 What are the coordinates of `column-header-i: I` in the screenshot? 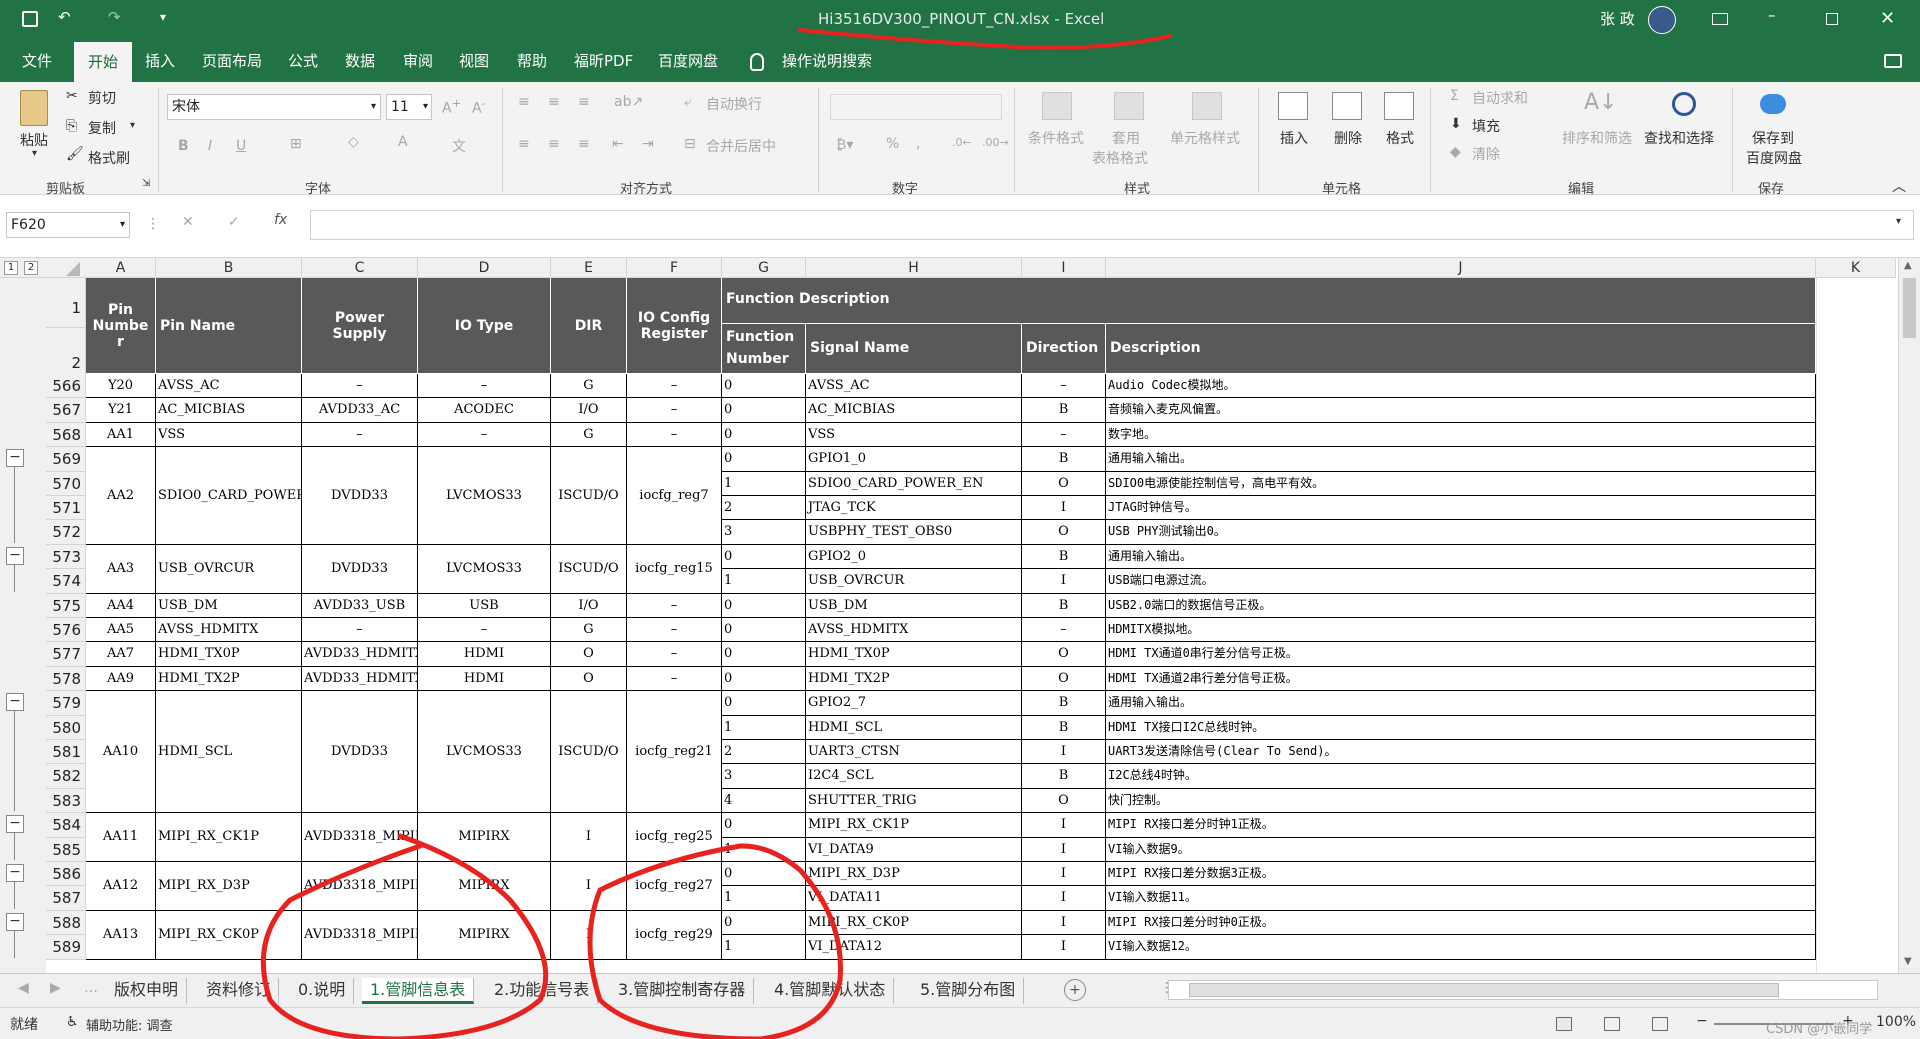 It's located at (1064, 268).